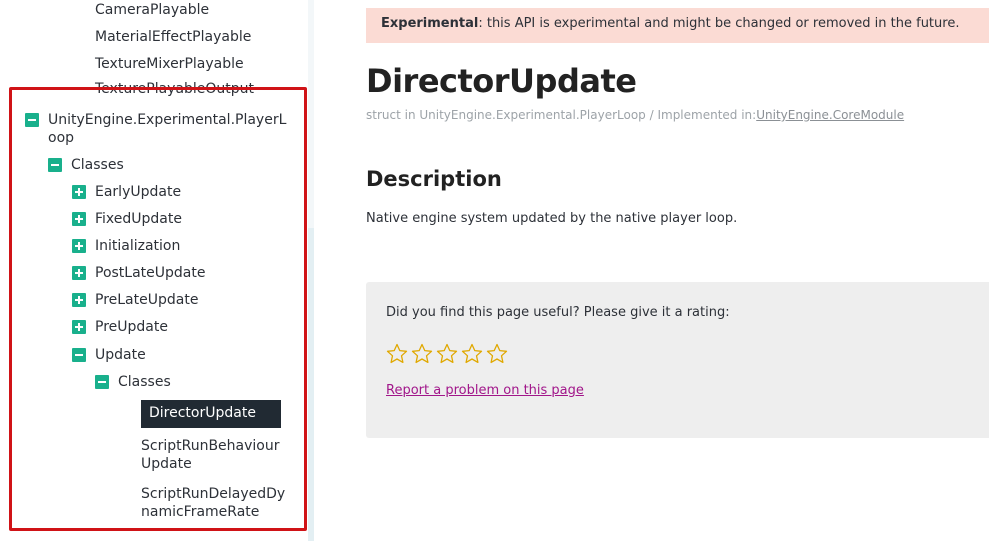 This screenshot has width=989, height=541. What do you see at coordinates (150, 273) in the screenshot?
I see `sidebar-item-label: PostLateUpdate` at bounding box center [150, 273].